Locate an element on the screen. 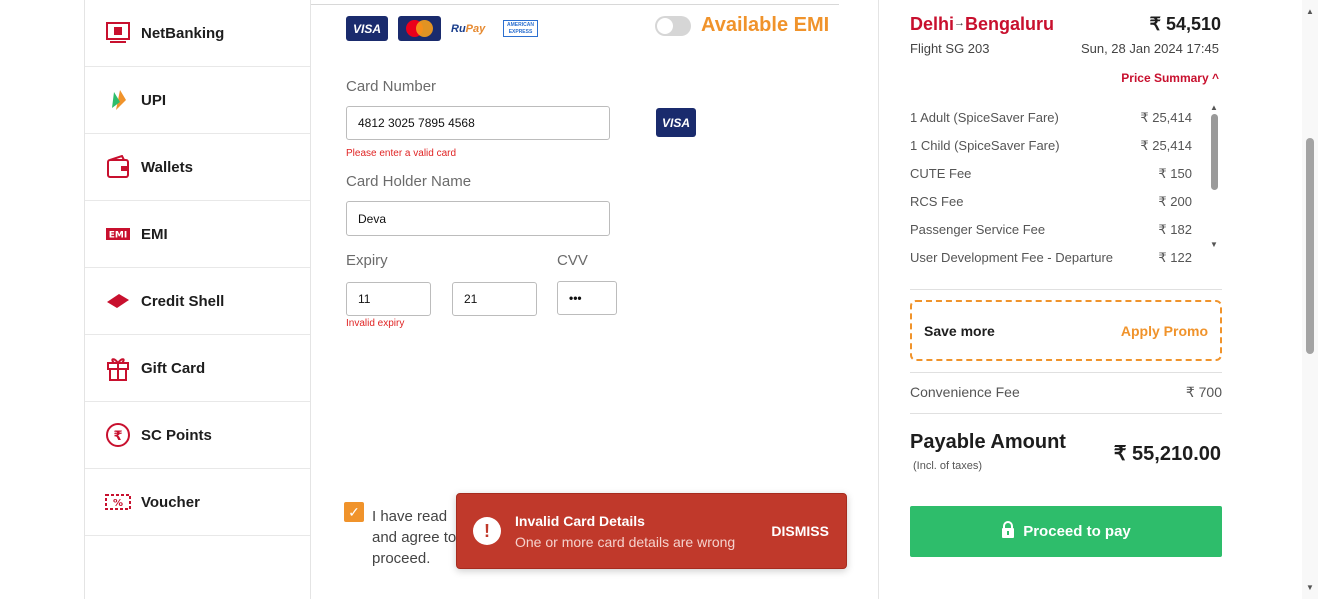  method-label: Credit Shell is located at coordinates (183, 301).